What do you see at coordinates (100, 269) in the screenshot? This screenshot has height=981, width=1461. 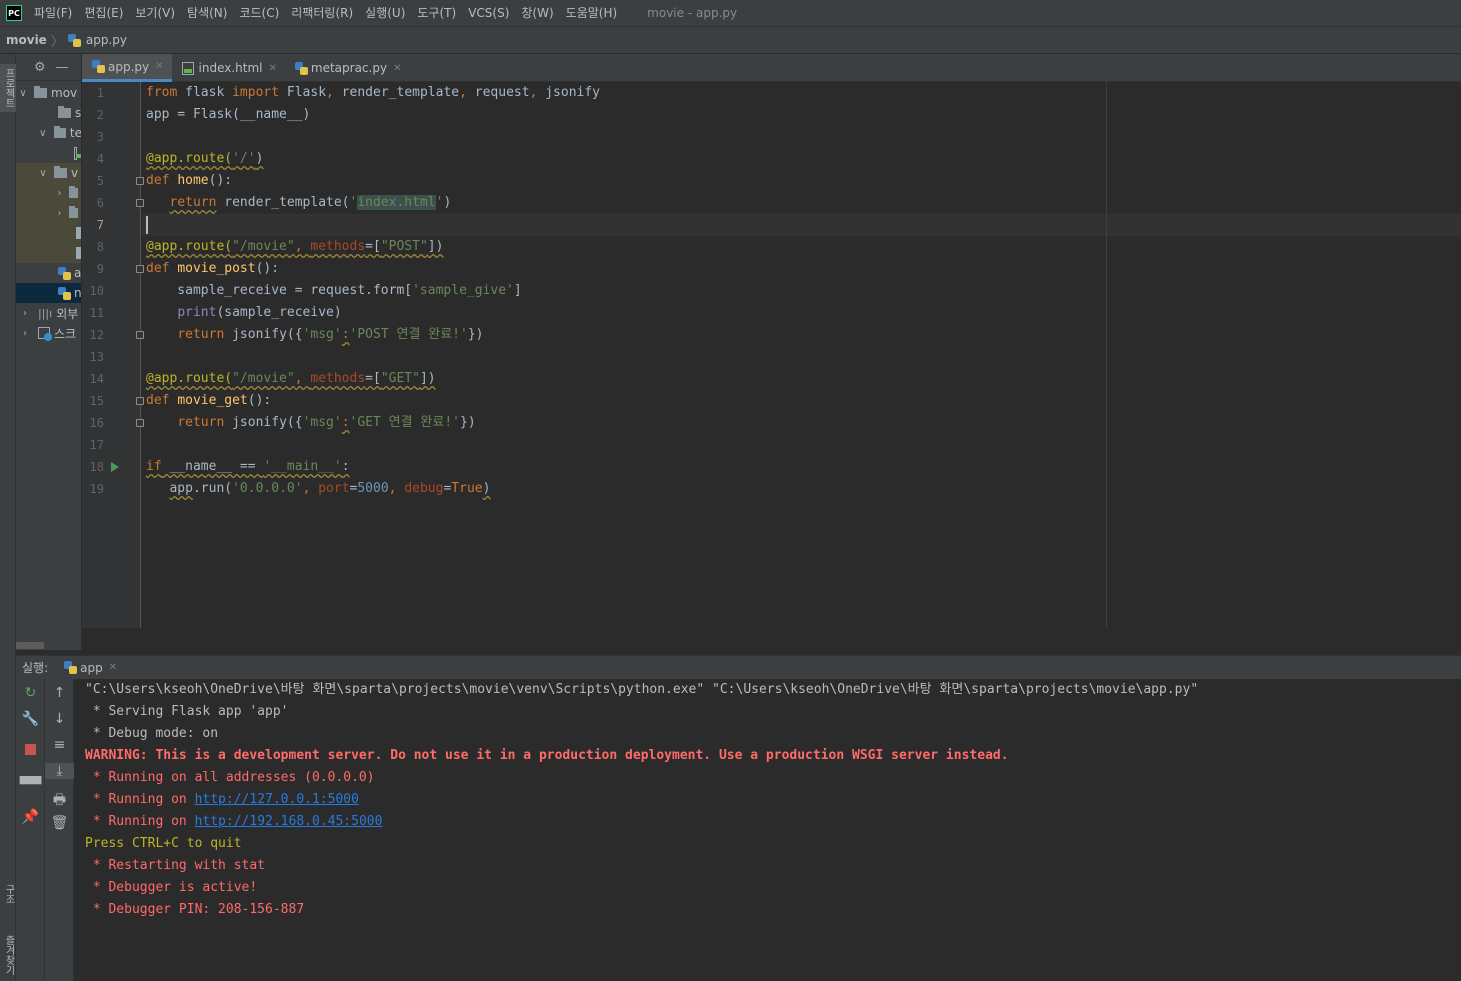 I see `line-number: 9` at bounding box center [100, 269].